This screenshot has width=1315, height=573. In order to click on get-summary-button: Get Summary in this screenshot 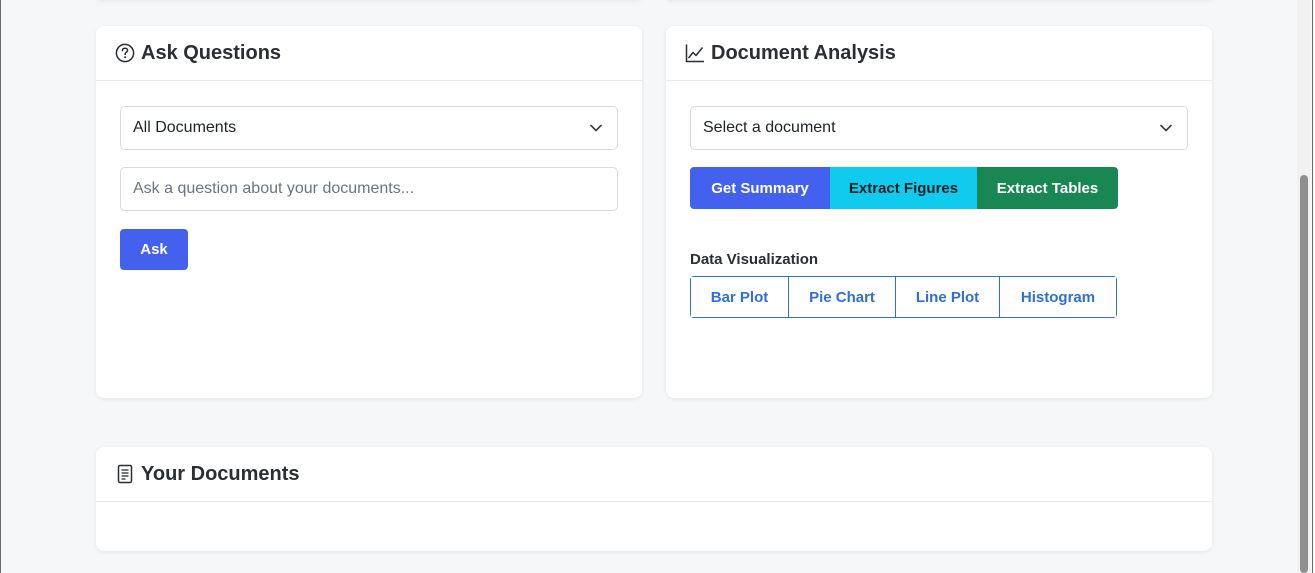, I will do `click(760, 188)`.